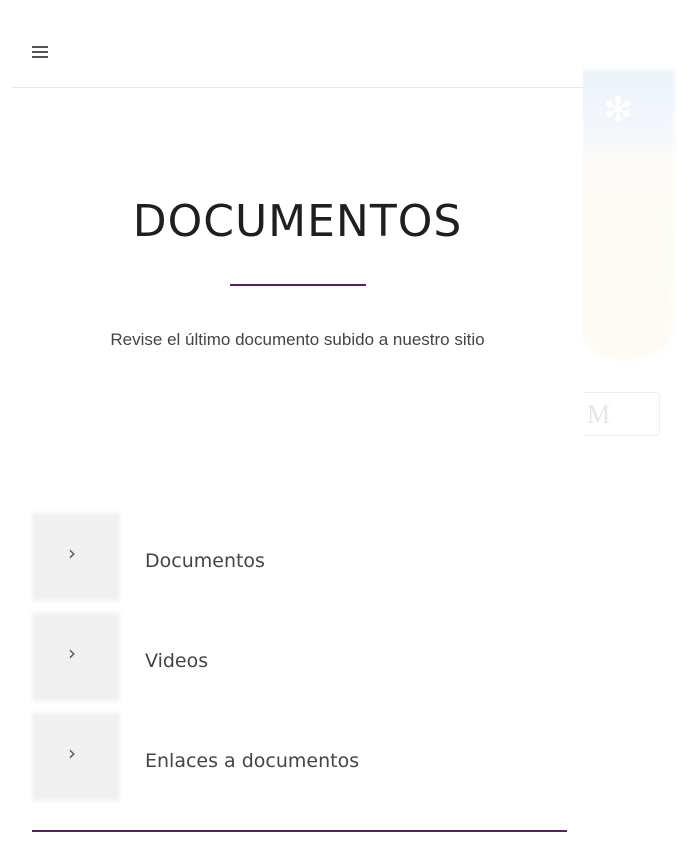  Describe the element at coordinates (618, 110) in the screenshot. I see `star-icon: ✻` at that location.